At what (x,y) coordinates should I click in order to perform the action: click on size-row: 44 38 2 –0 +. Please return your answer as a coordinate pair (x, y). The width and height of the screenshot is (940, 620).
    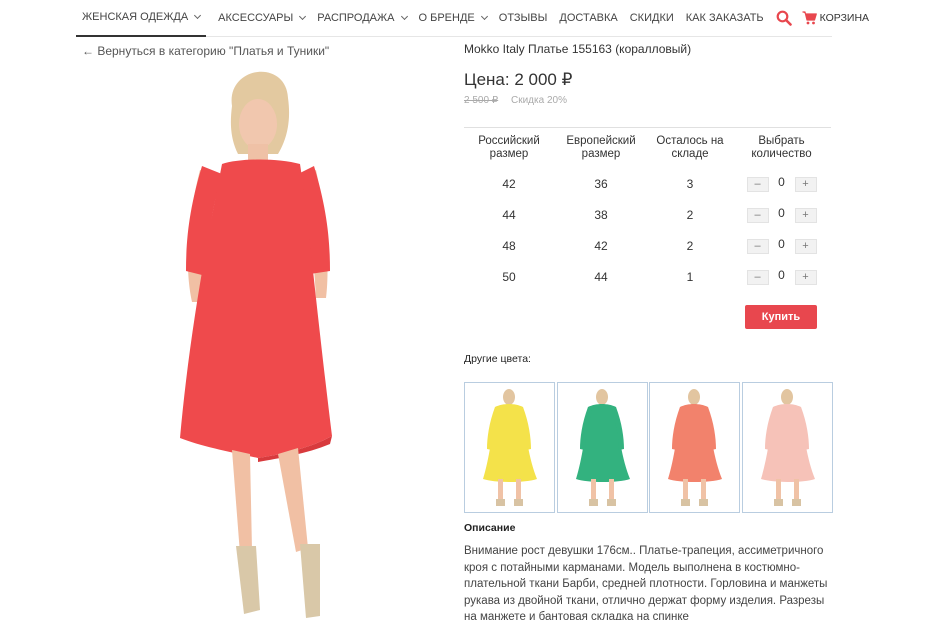
    Looking at the image, I should click on (647, 214).